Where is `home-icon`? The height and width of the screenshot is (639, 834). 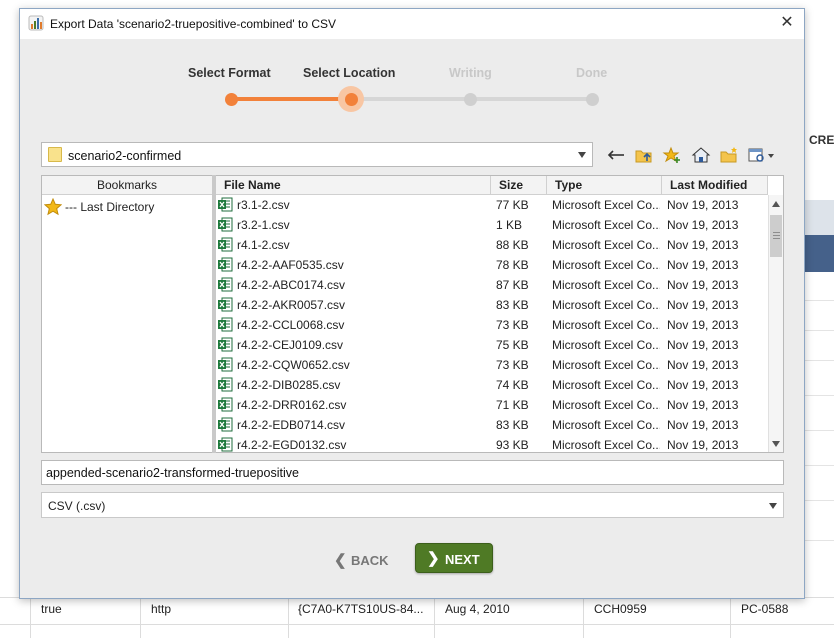 home-icon is located at coordinates (701, 155).